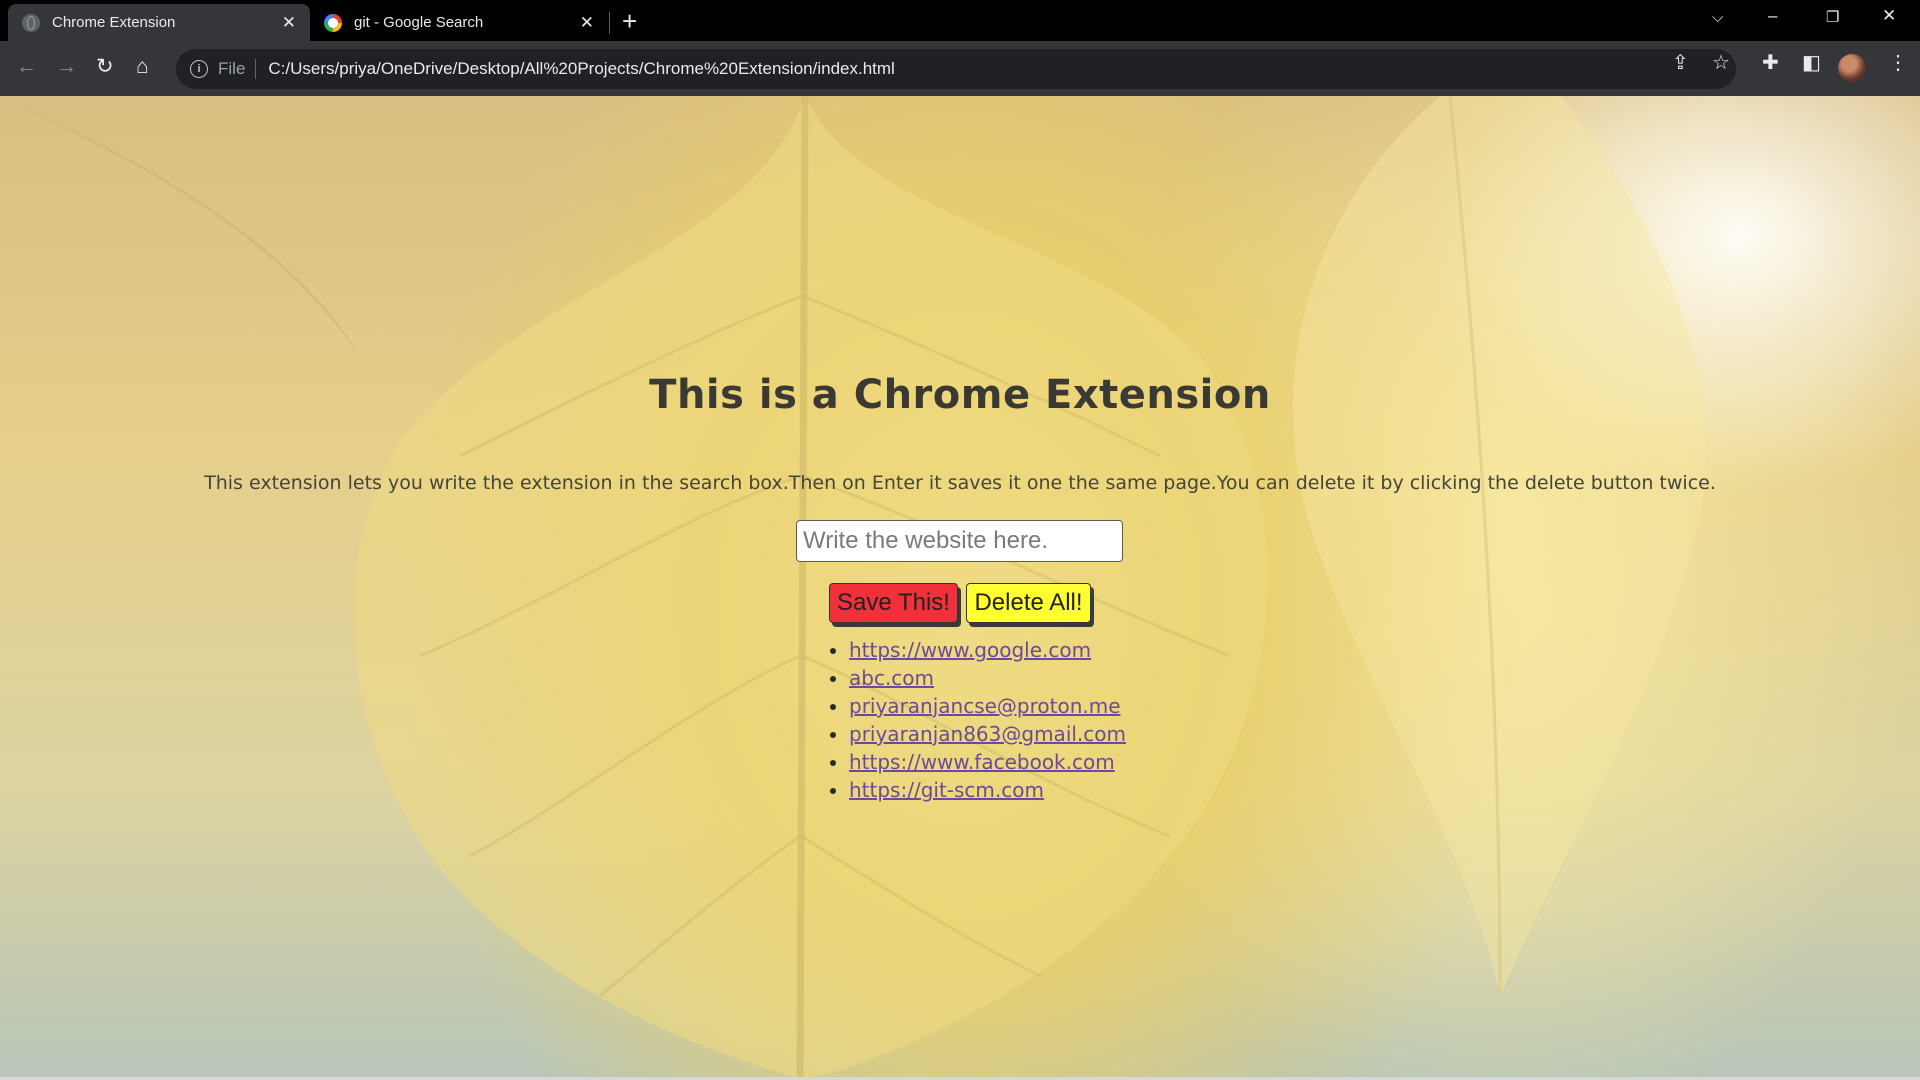 The height and width of the screenshot is (1080, 1920). What do you see at coordinates (891, 678) in the screenshot?
I see `saved-link: abc.com` at bounding box center [891, 678].